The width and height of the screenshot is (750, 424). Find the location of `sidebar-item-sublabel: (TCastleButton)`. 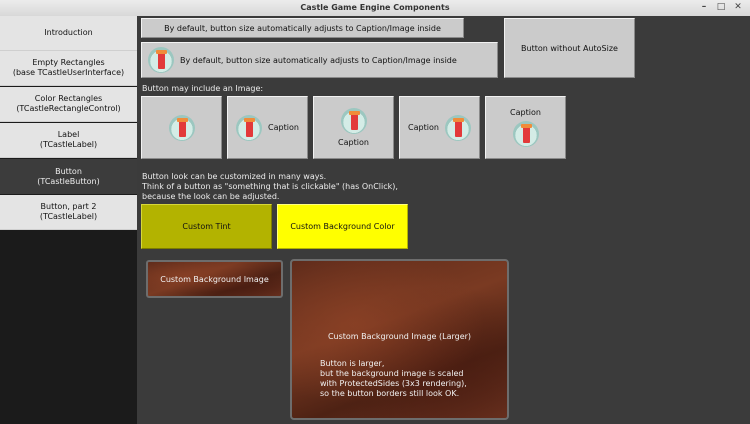

sidebar-item-sublabel: (TCastleButton) is located at coordinates (68, 181).